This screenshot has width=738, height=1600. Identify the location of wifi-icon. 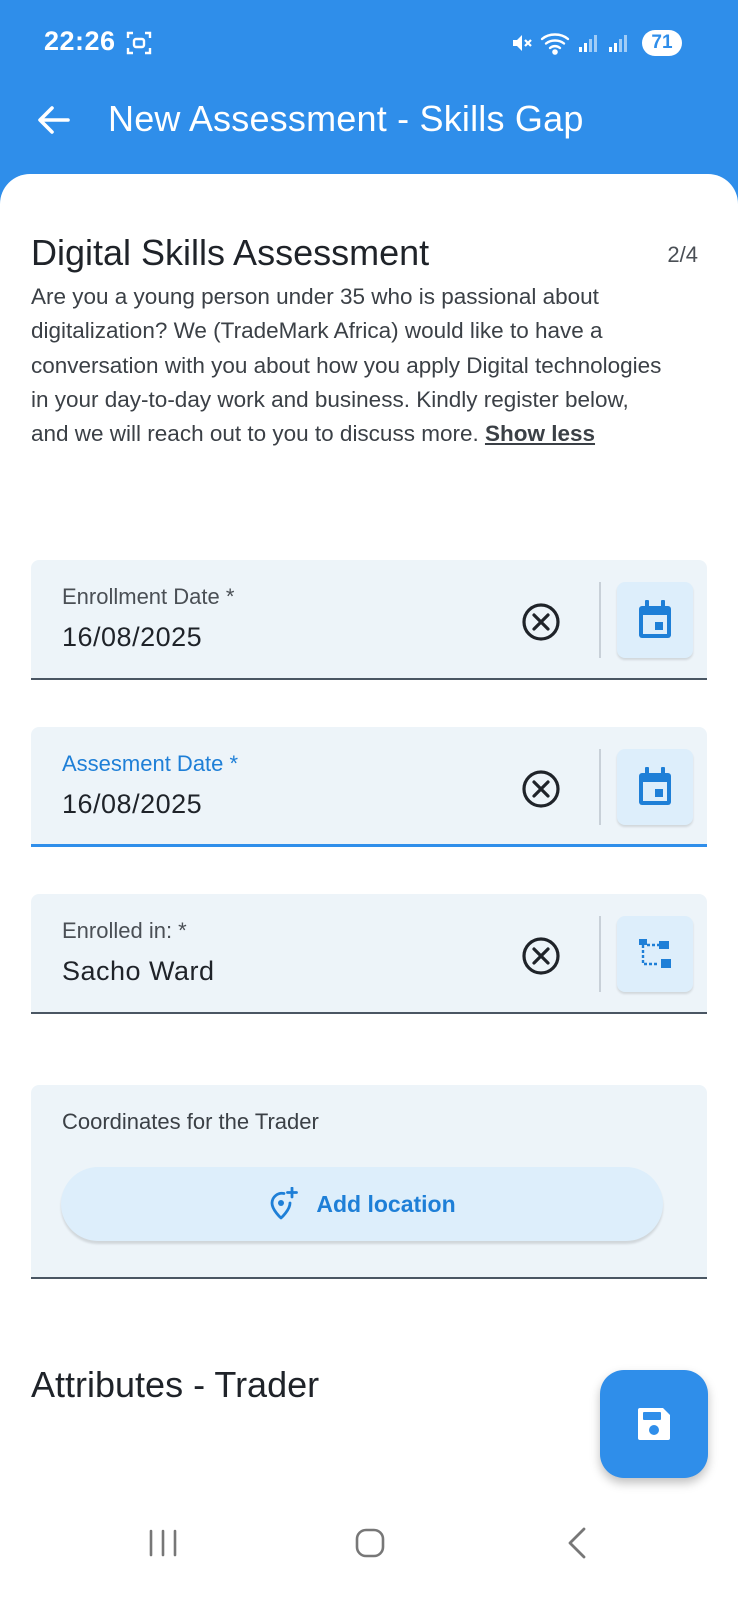
(555, 43).